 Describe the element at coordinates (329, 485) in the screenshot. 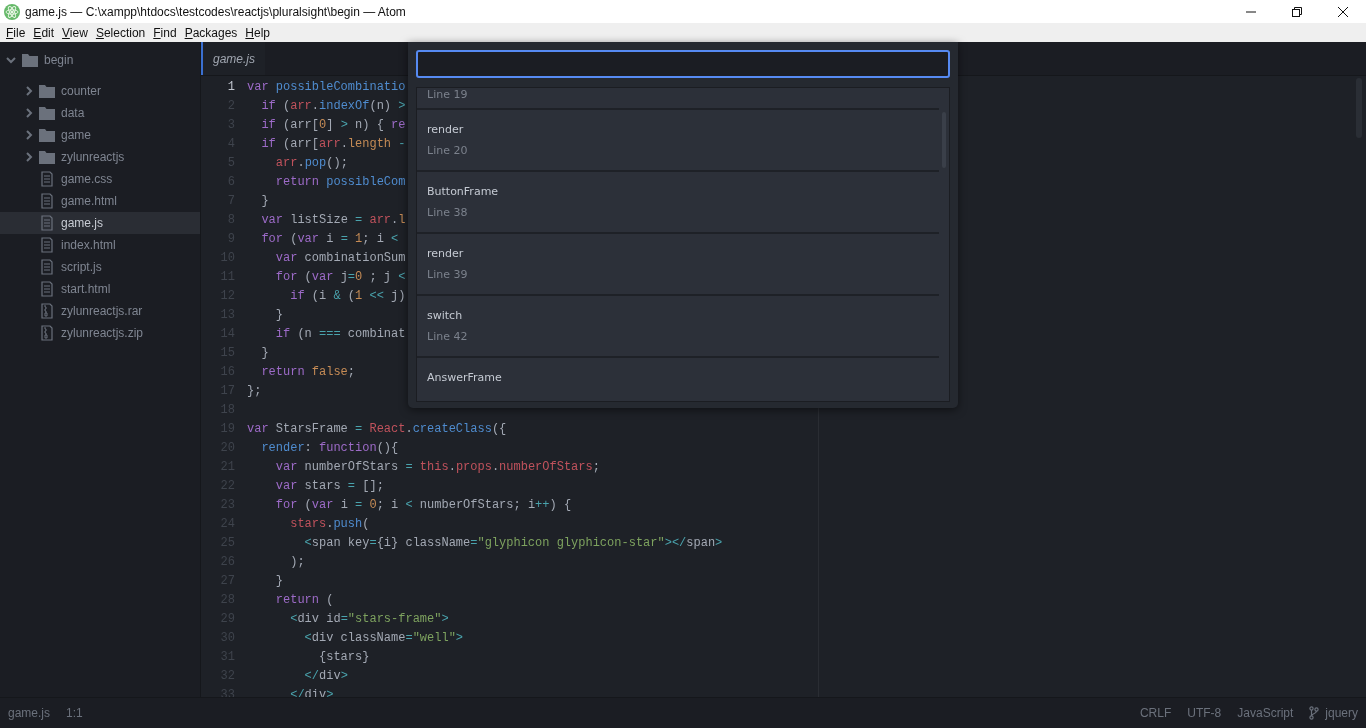

I see `code-line: var stars = [];` at that location.